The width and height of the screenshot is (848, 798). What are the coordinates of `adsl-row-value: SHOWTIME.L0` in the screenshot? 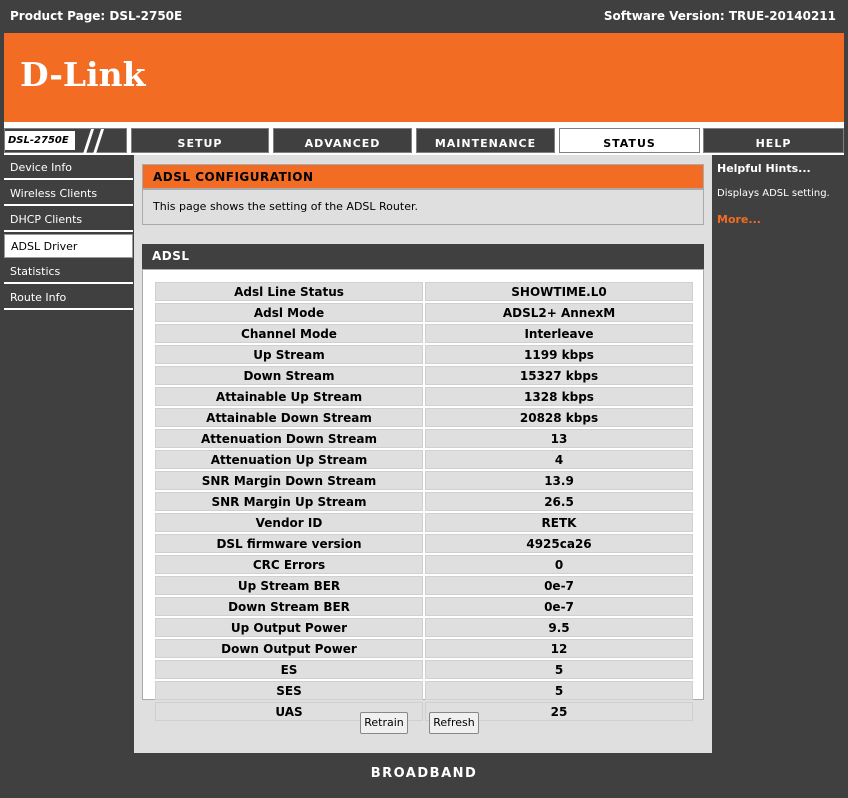 It's located at (559, 291).